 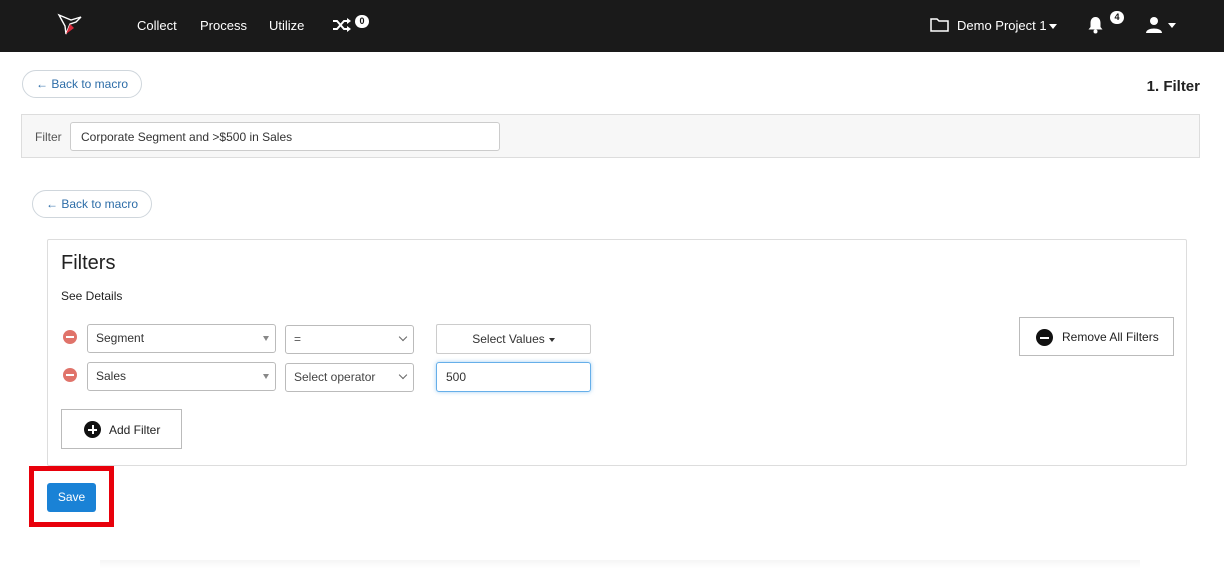 What do you see at coordinates (48, 137) in the screenshot?
I see `filter-name-label: Filter` at bounding box center [48, 137].